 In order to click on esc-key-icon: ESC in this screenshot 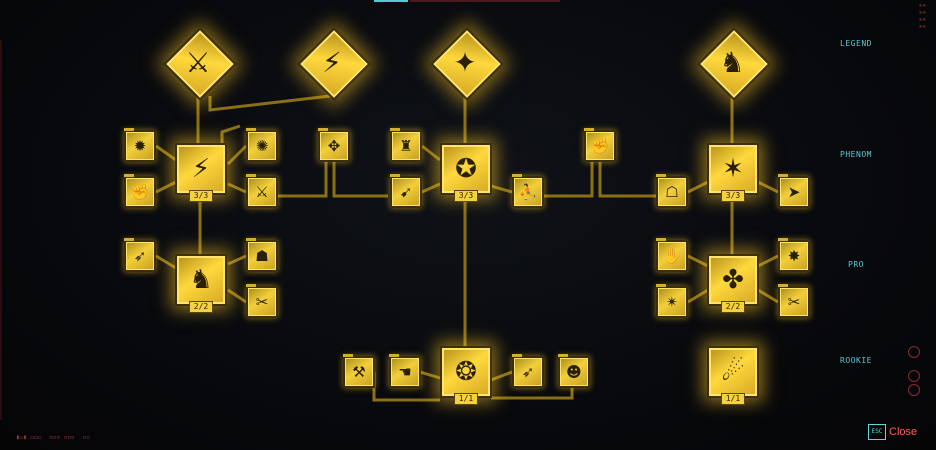, I will do `click(877, 432)`.